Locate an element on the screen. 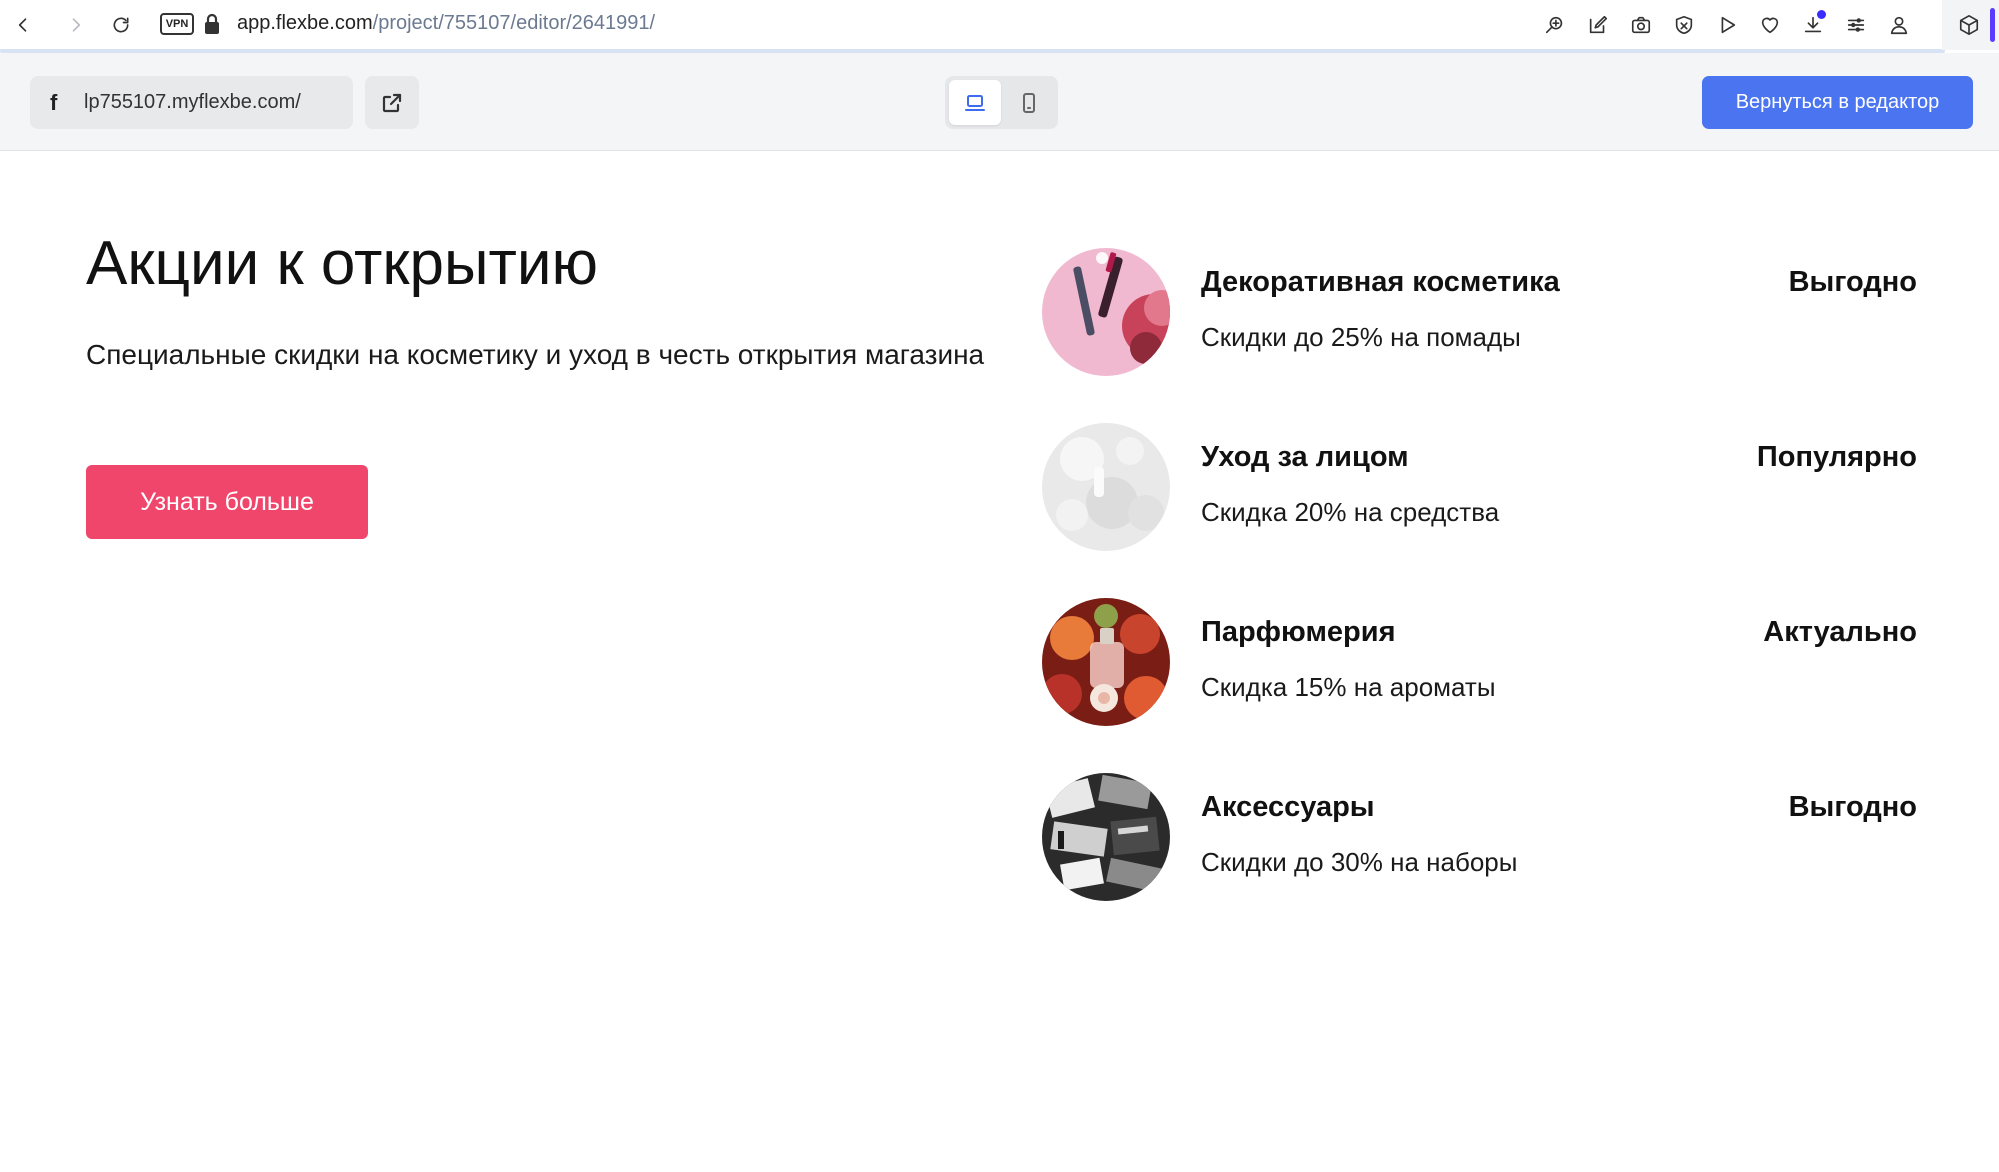 This screenshot has height=1172, width=1999. offer-description: Скидки до 25% на помады is located at coordinates (1361, 337).